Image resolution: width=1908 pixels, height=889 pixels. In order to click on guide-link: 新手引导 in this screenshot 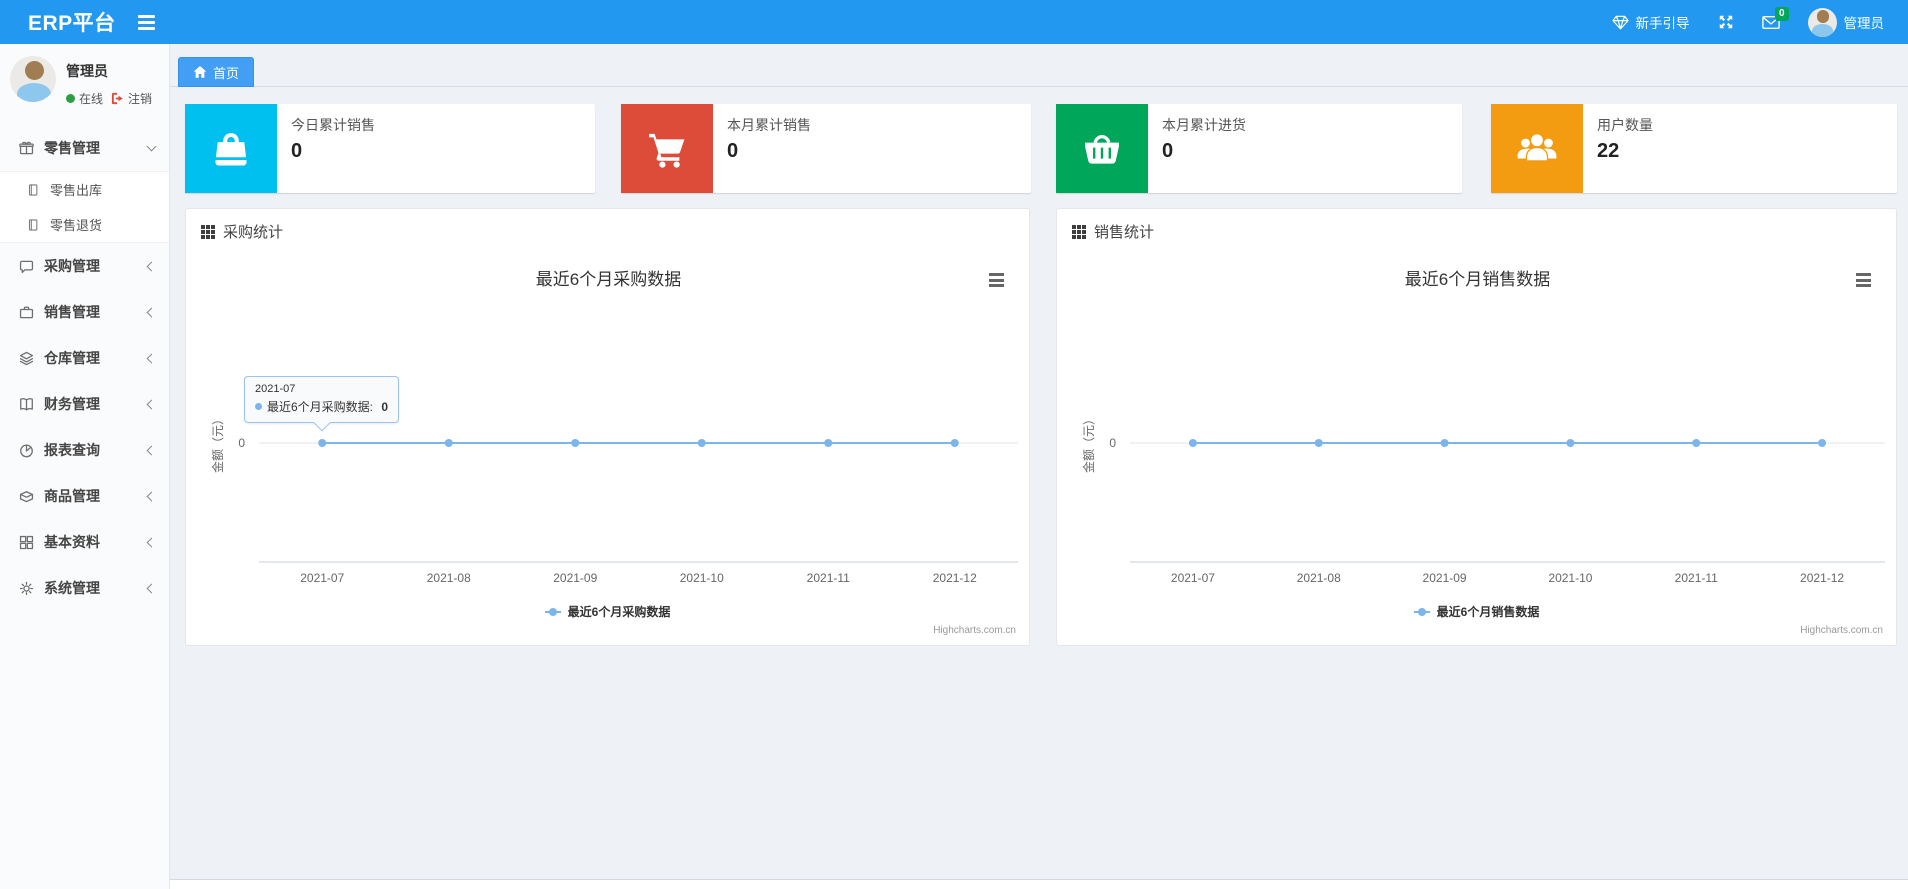, I will do `click(1650, 22)`.